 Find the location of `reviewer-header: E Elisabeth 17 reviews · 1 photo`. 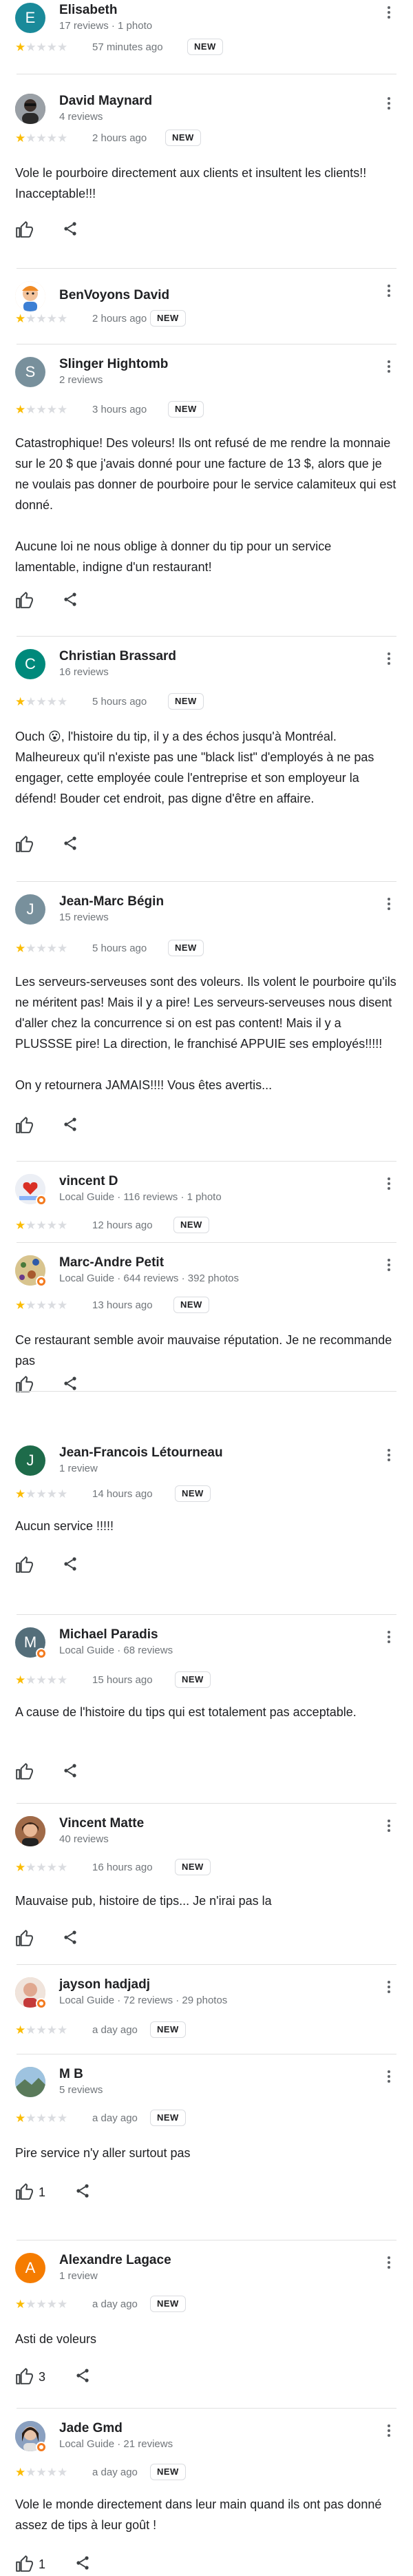

reviewer-header: E Elisabeth 17 reviews · 1 photo is located at coordinates (214, 22).